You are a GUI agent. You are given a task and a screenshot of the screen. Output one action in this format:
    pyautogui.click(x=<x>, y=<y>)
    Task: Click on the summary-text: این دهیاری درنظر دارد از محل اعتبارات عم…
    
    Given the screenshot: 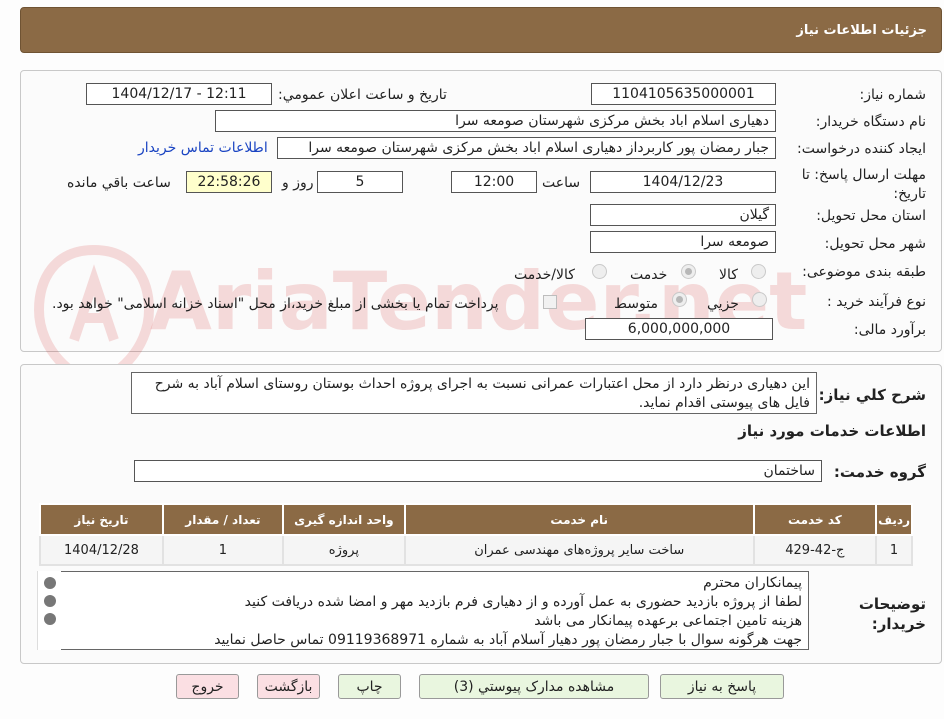 What is the action you would take?
    pyautogui.click(x=474, y=393)
    